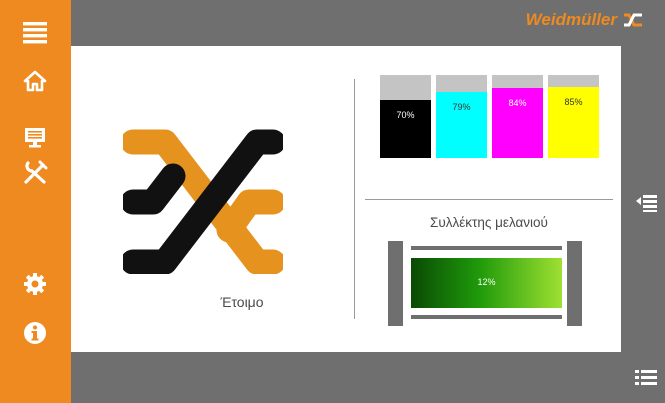 The height and width of the screenshot is (403, 665). I want to click on weidmuller-logo-icon, so click(633, 20).